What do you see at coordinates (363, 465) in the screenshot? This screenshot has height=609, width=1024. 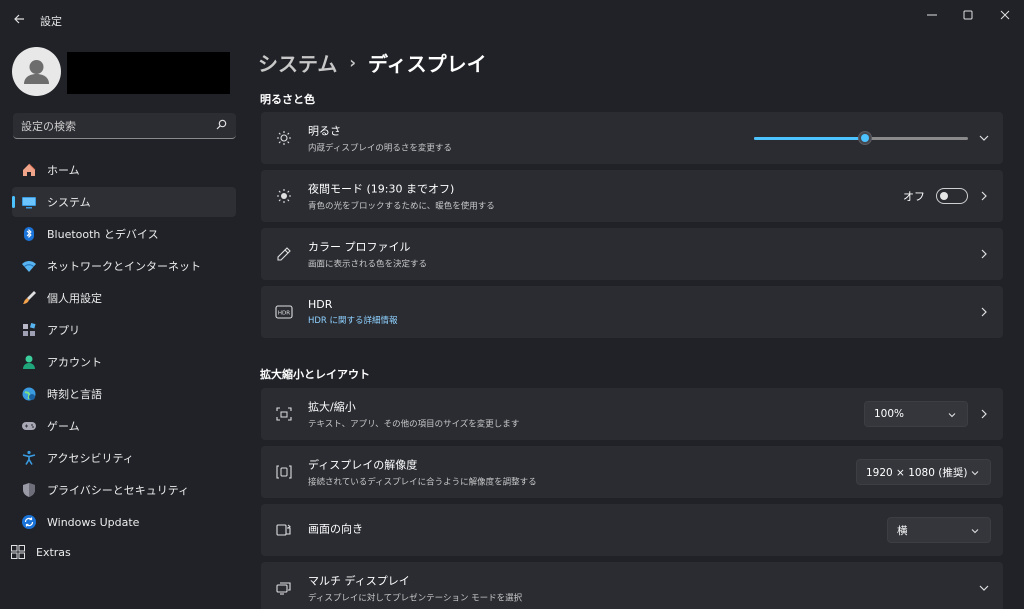 I see `resolution-title: ディスプレイの解像度` at bounding box center [363, 465].